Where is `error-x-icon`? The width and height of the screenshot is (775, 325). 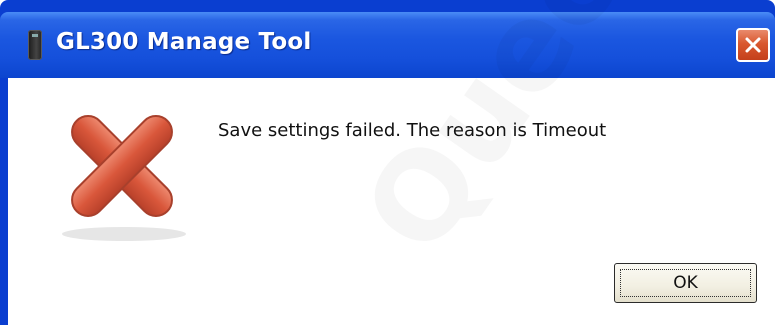 error-x-icon is located at coordinates (124, 178).